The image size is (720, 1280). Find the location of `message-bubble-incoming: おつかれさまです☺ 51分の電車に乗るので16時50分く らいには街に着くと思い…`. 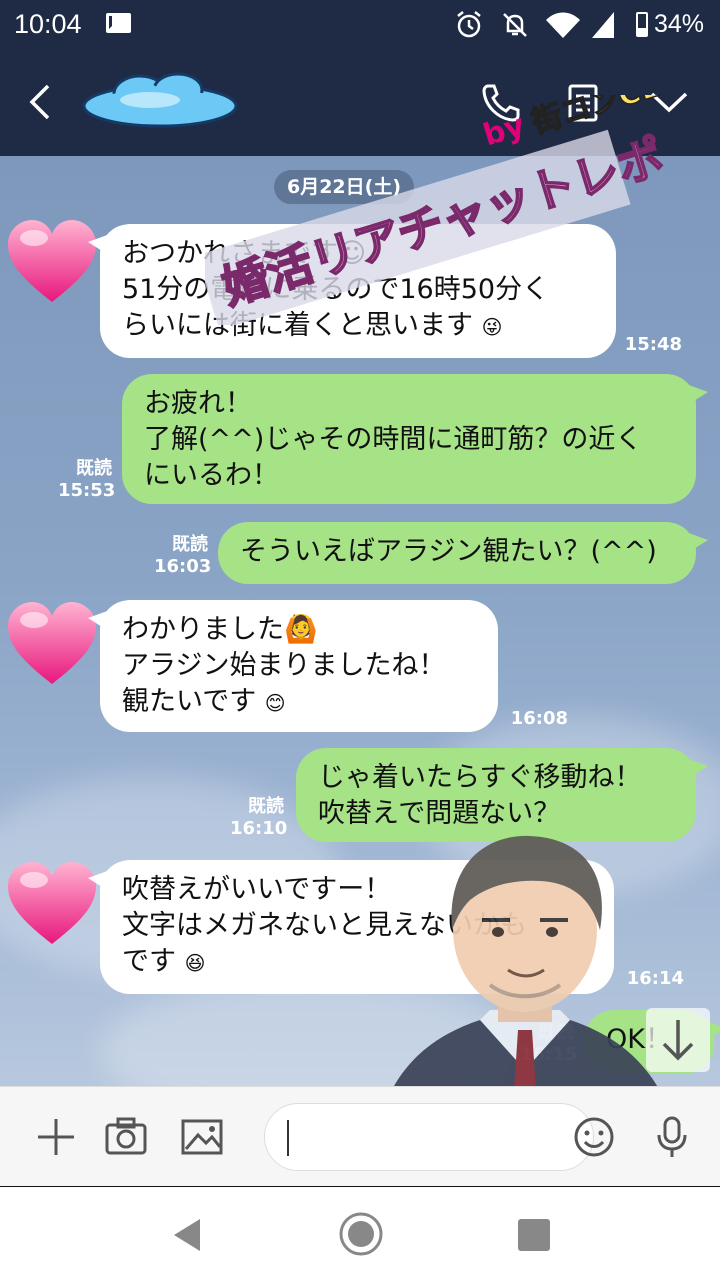

message-bubble-incoming: おつかれさまです☺ 51分の電車に乗るので16時50分く らいには街に着くと思い… is located at coordinates (352, 291).